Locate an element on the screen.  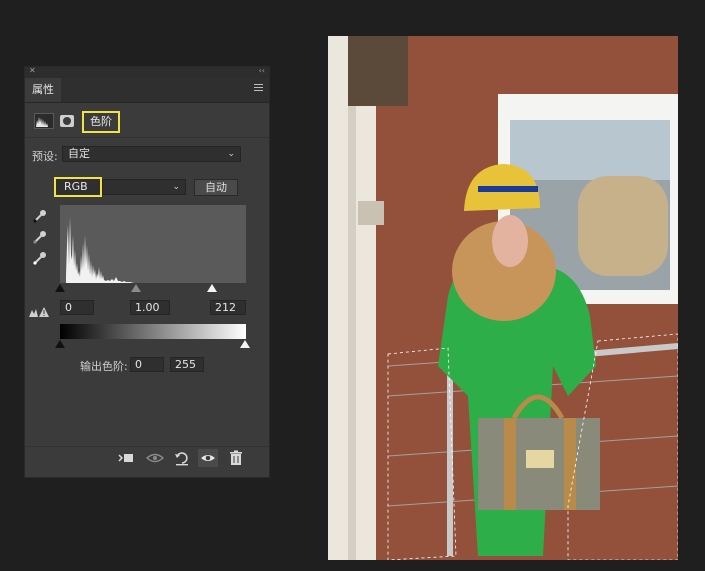
adjustment-title: 色阶 is located at coordinates (101, 122).